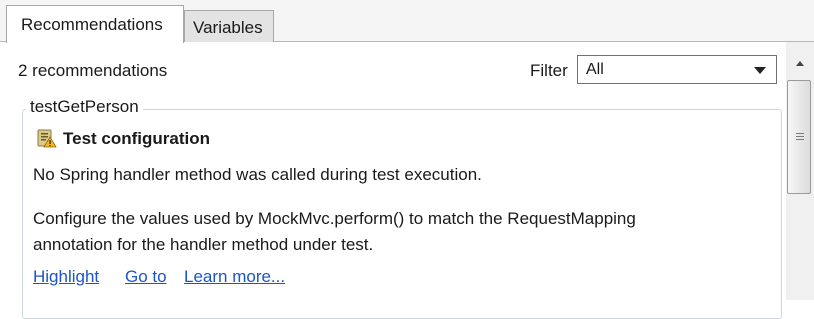 This screenshot has height=319, width=814. I want to click on recommendation-title: Test configuration, so click(137, 138).